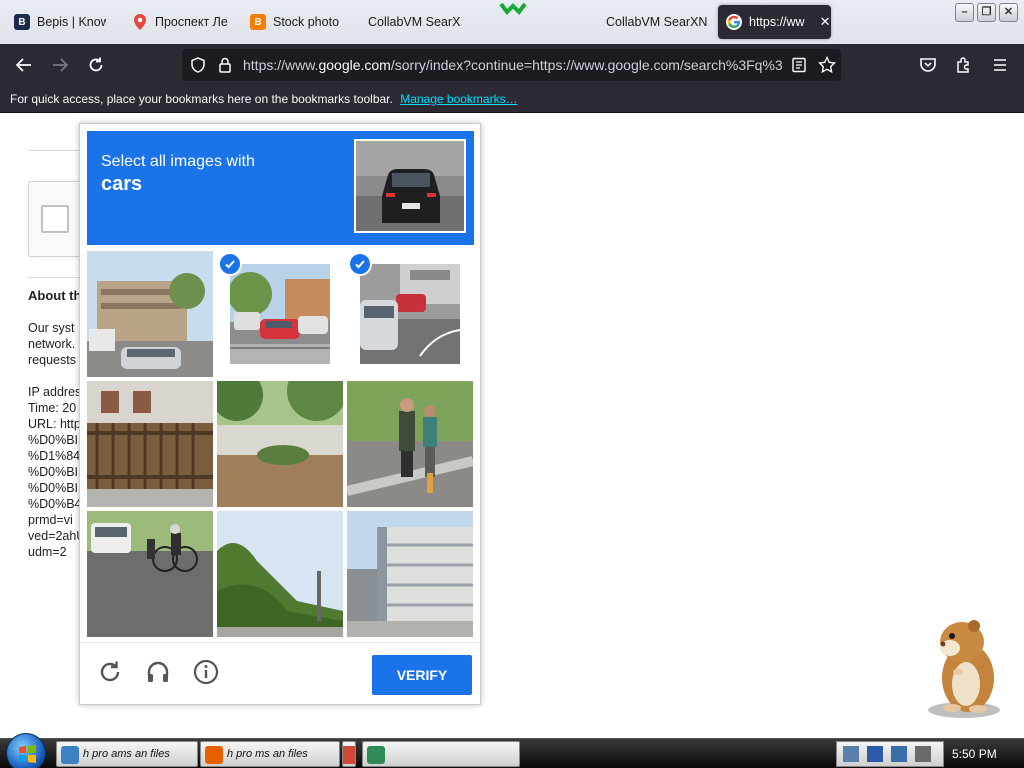 This screenshot has height=768, width=1024. What do you see at coordinates (191, 22) in the screenshot?
I see `tab-label: Проспект Ле` at bounding box center [191, 22].